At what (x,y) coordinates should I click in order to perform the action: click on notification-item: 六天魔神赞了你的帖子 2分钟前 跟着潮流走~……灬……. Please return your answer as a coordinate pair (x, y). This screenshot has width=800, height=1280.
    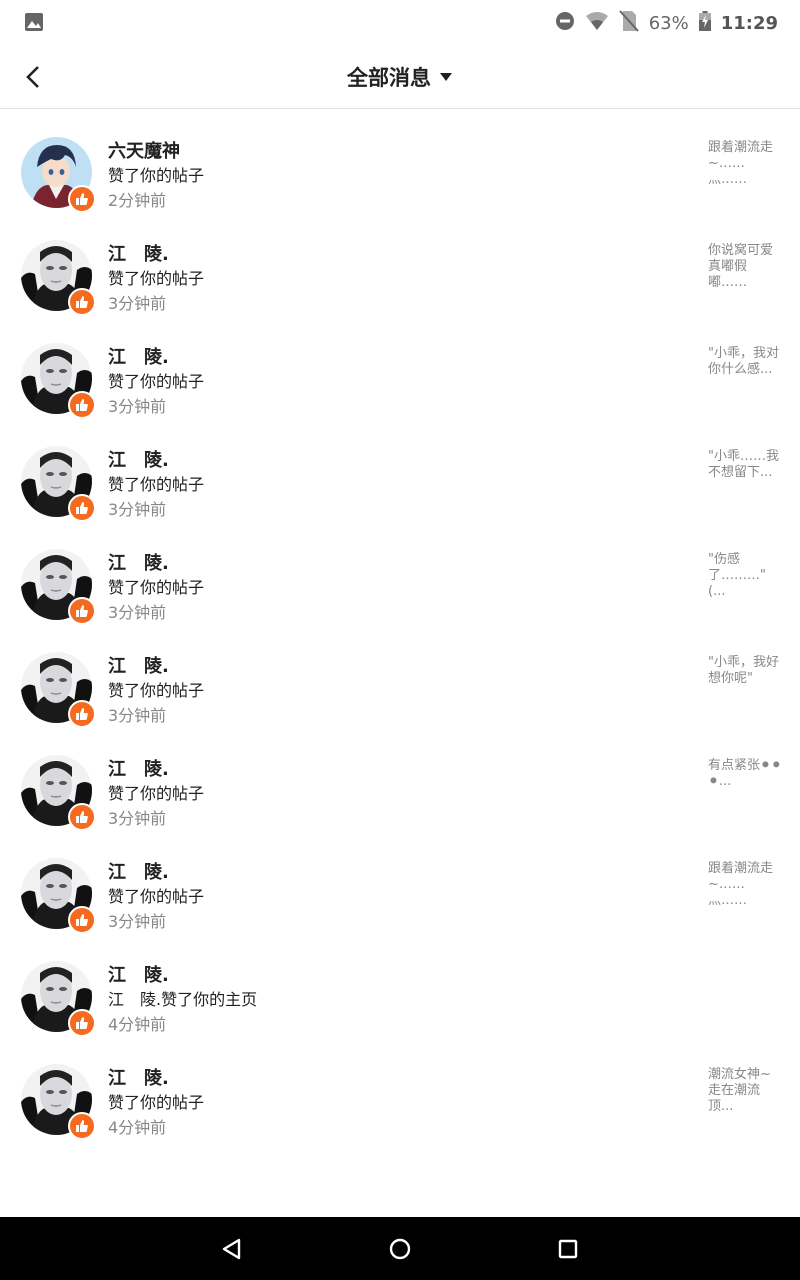
    Looking at the image, I should click on (400, 174).